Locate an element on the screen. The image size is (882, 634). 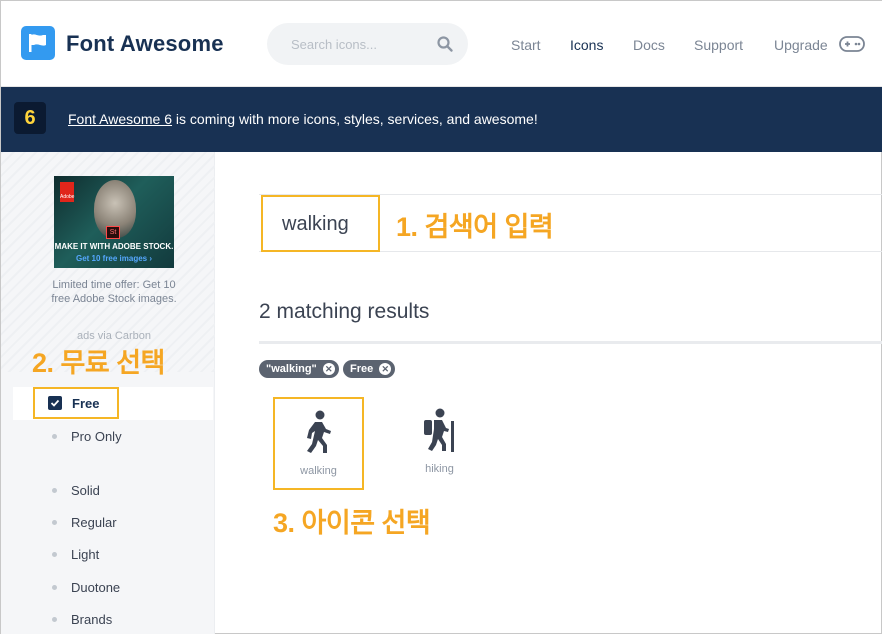
annotation-step-3: 3. 아이콘 선택 is located at coordinates (352, 523).